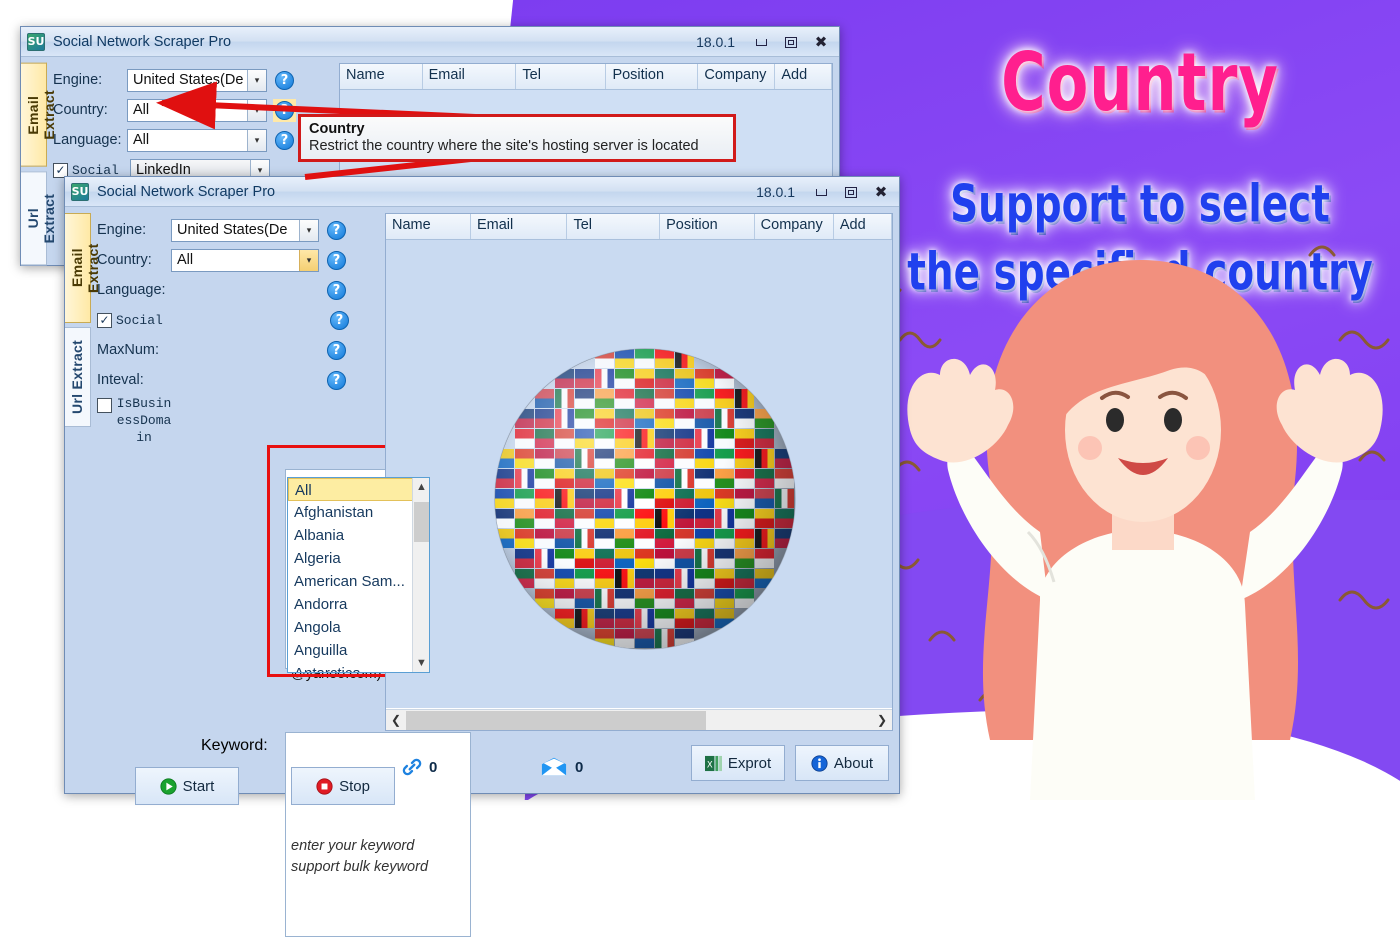 This screenshot has height=937, width=1400. What do you see at coordinates (185, 260) in the screenshot?
I see `country-value: All` at bounding box center [185, 260].